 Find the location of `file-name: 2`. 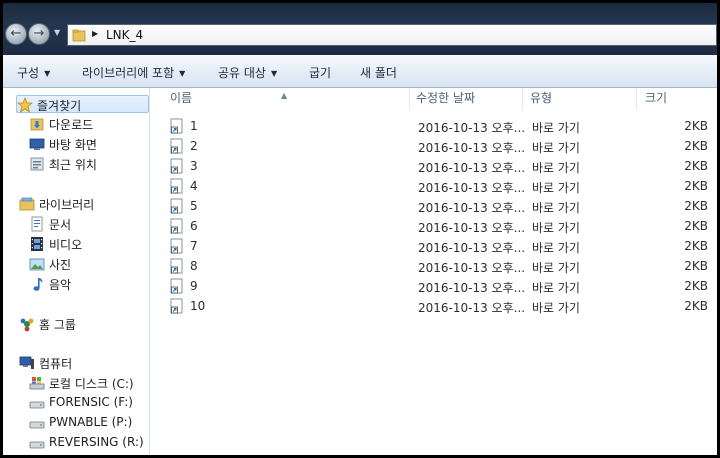

file-name: 2 is located at coordinates (194, 146).